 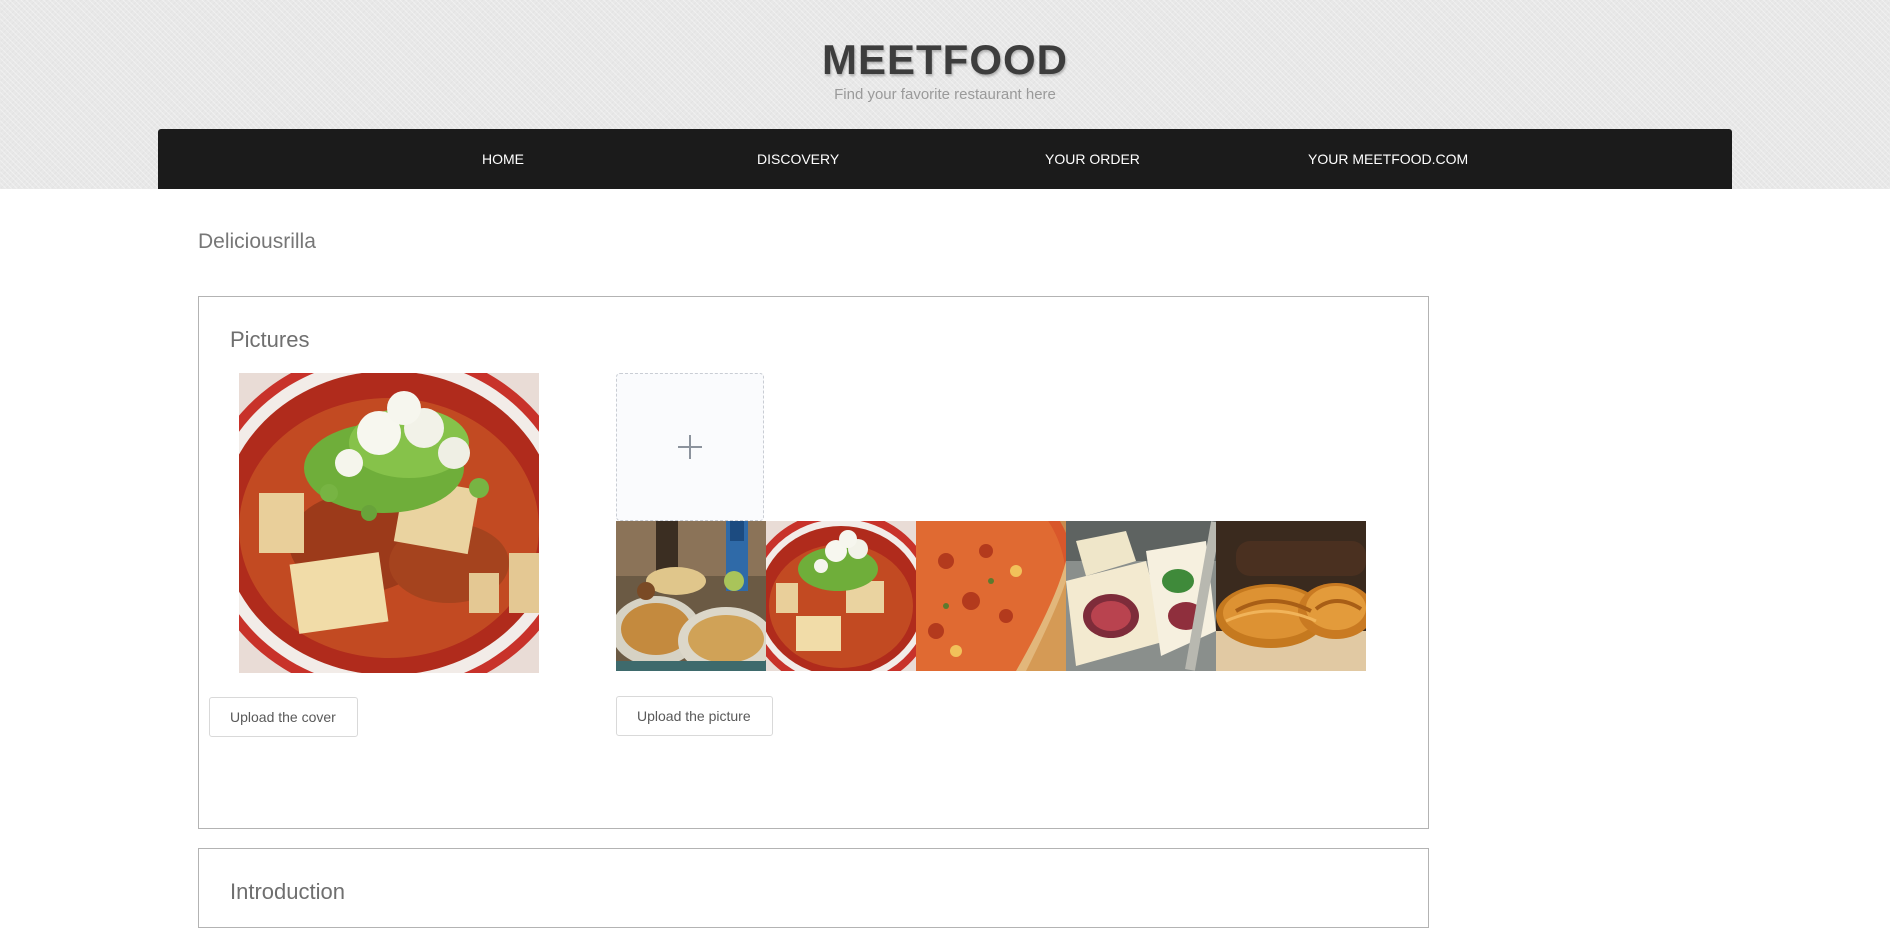 I want to click on upload-cover-button: Upload the cover, so click(x=283, y=717).